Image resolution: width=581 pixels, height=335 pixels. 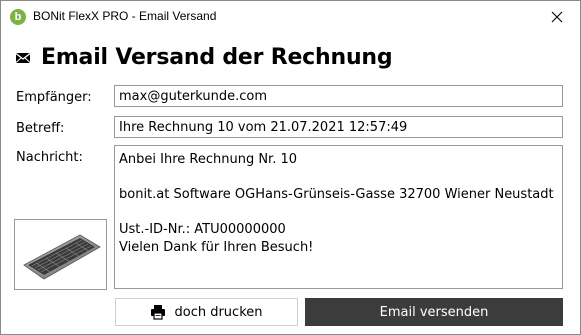 I want to click on subject-label: Betreff:, so click(x=40, y=128).